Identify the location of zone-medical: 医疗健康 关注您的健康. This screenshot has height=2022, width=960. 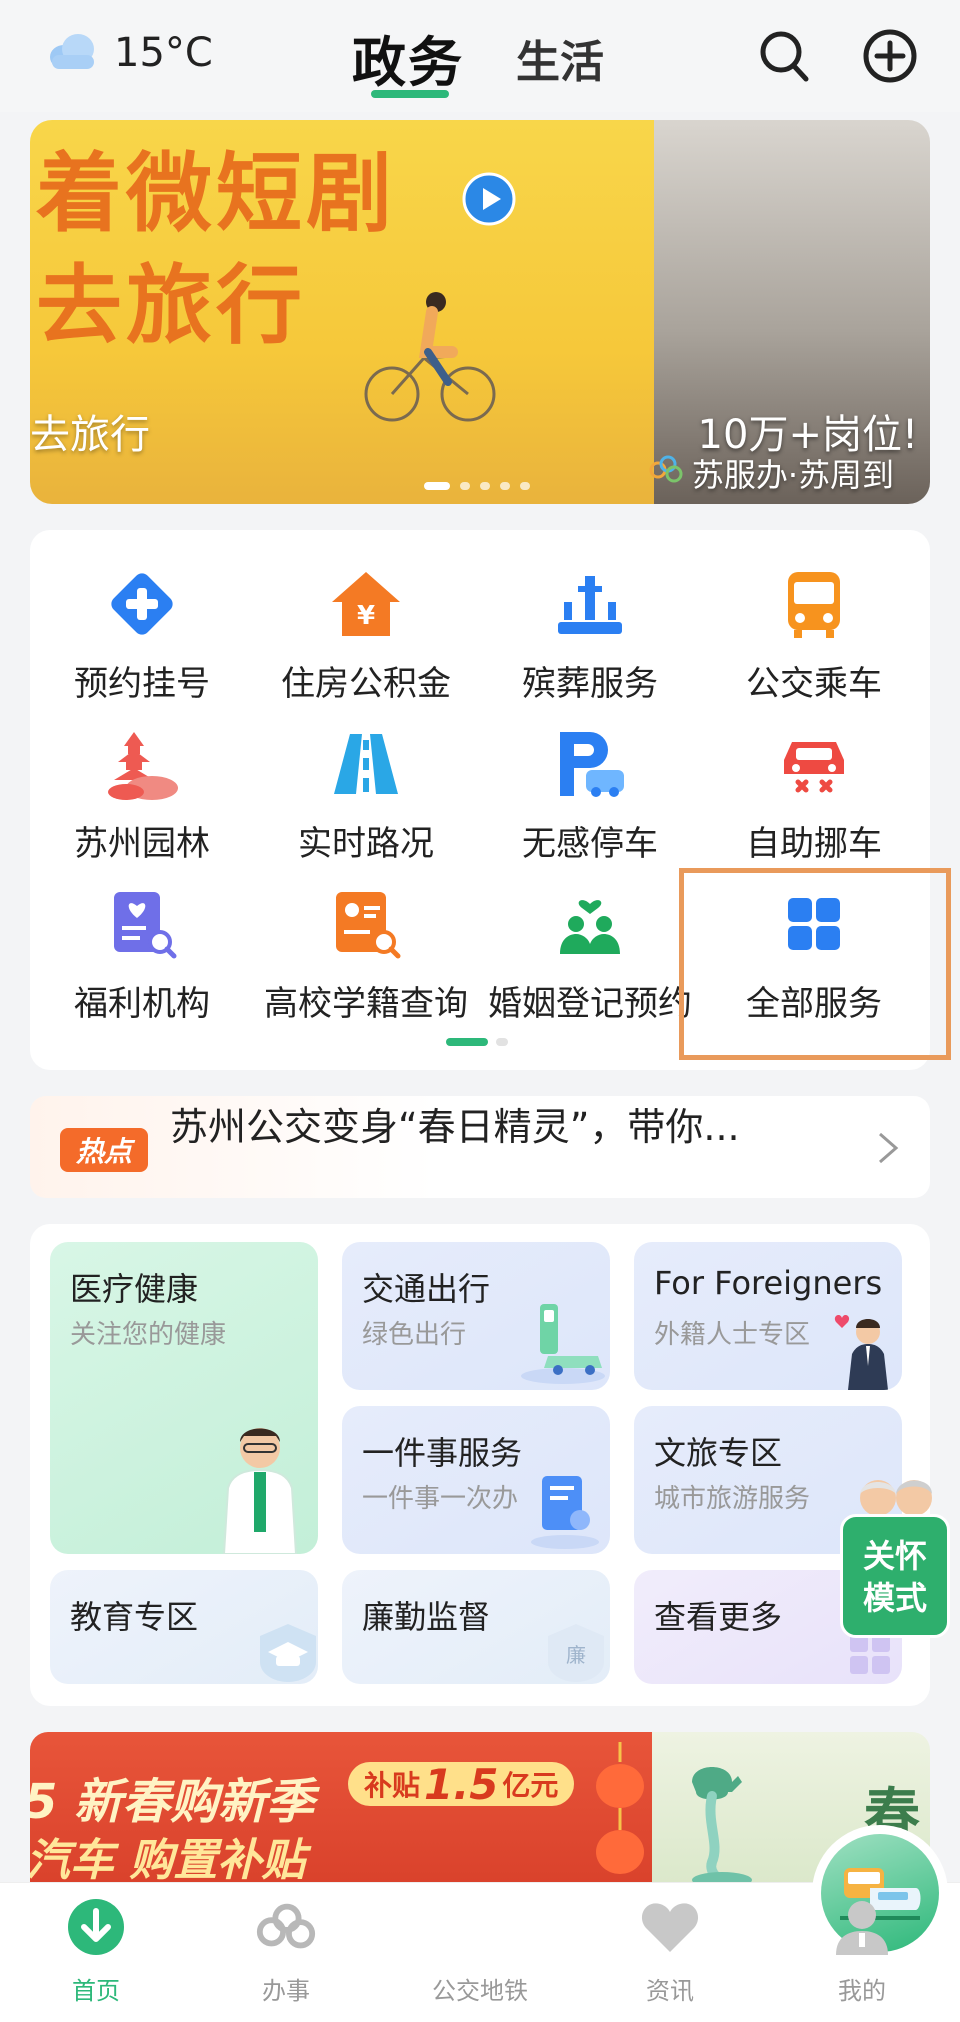
(184, 1398).